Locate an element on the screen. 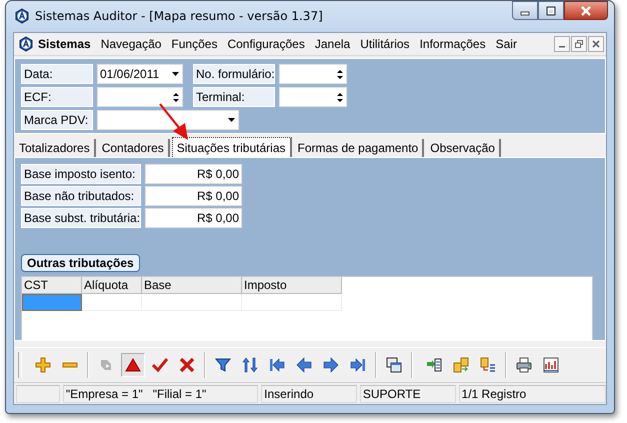  window-title: Sistemas Auditor - [Mapa resumo - versão 1.37] is located at coordinates (179, 16).